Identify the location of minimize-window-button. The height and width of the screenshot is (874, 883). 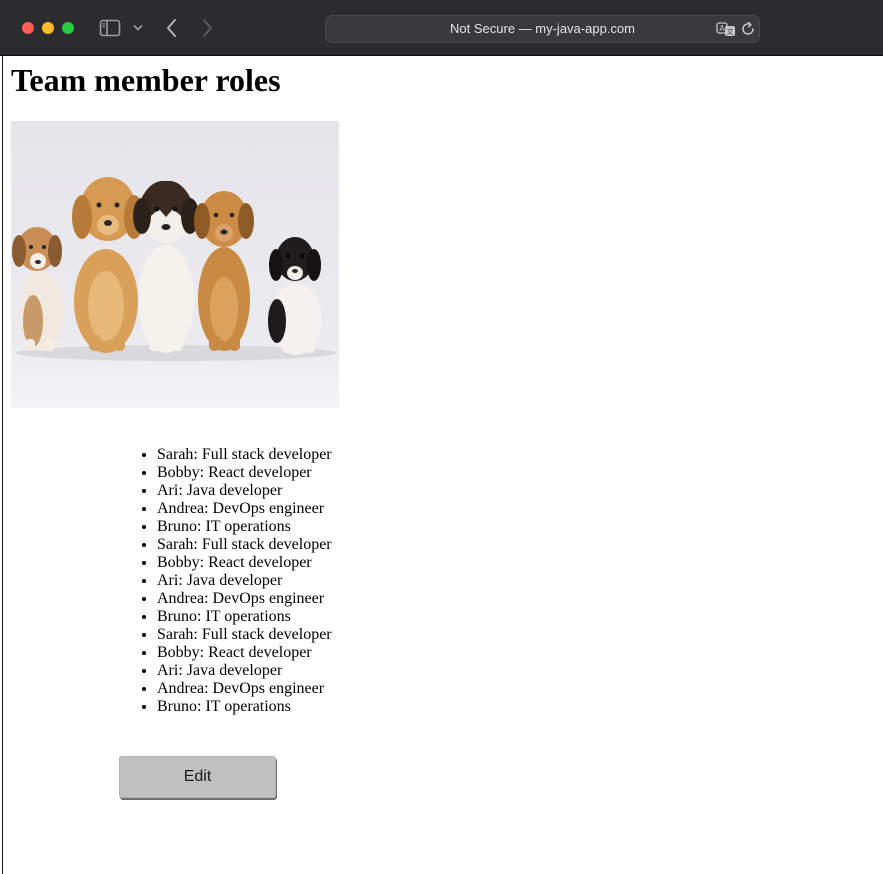
(48, 28).